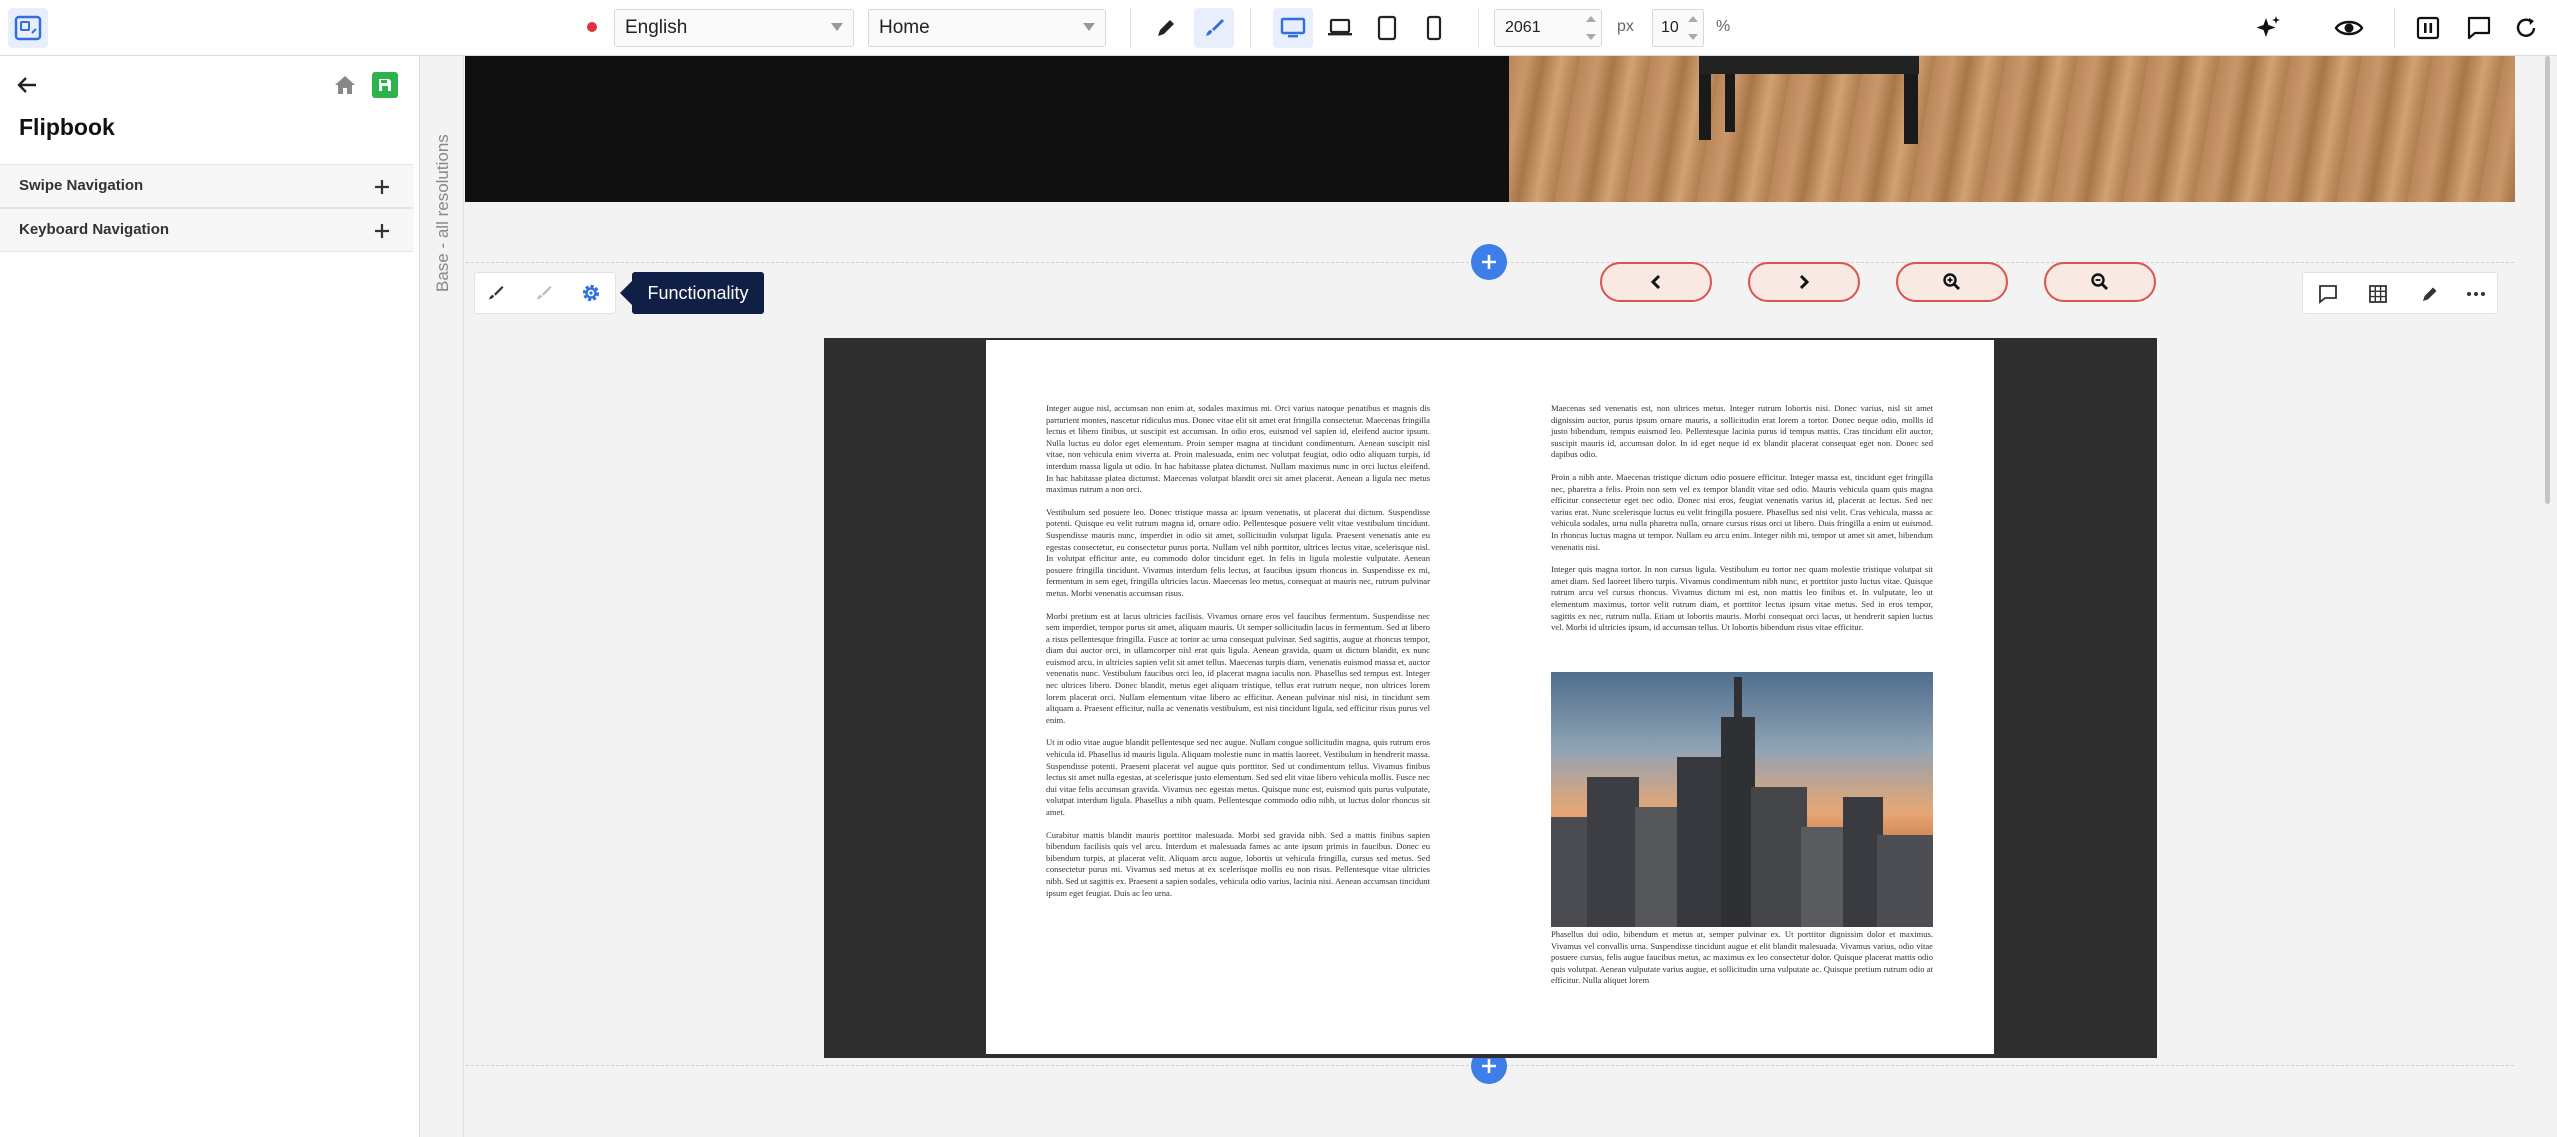 The height and width of the screenshot is (1137, 2557). What do you see at coordinates (1723, 26) in the screenshot?
I see `zoom-unit: %` at bounding box center [1723, 26].